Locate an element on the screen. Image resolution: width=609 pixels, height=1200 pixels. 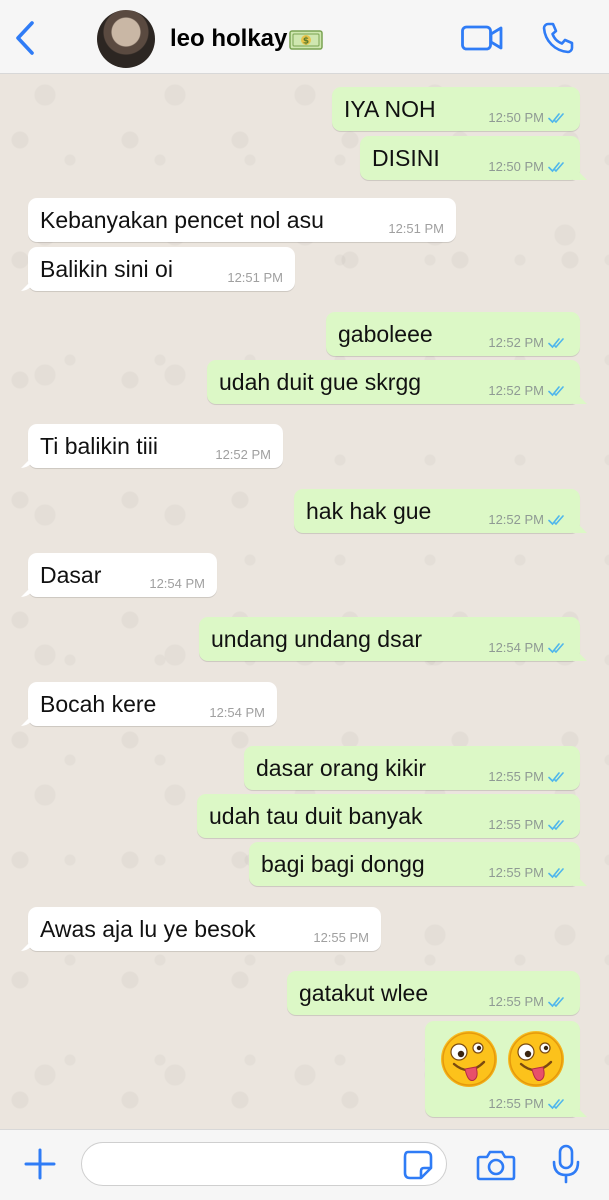
message-bubble-outgoing: gaboleee 12:52 PM is located at coordinates (453, 334).